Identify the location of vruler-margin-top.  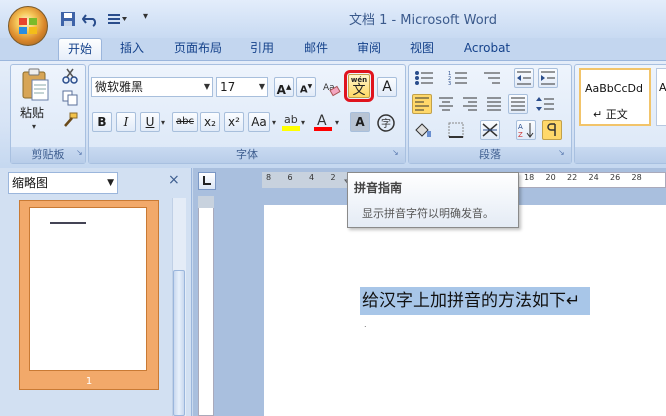
(206, 202).